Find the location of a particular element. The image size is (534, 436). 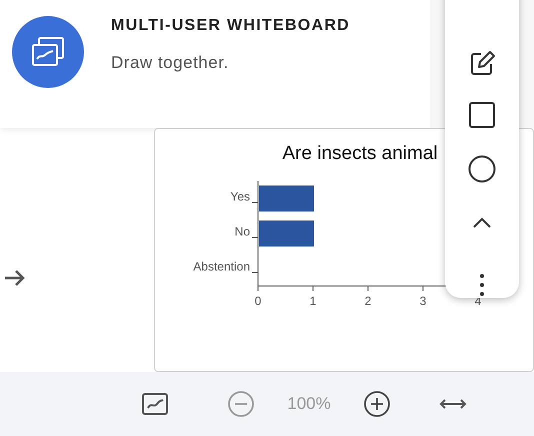

zoom-in-button is located at coordinates (377, 404).